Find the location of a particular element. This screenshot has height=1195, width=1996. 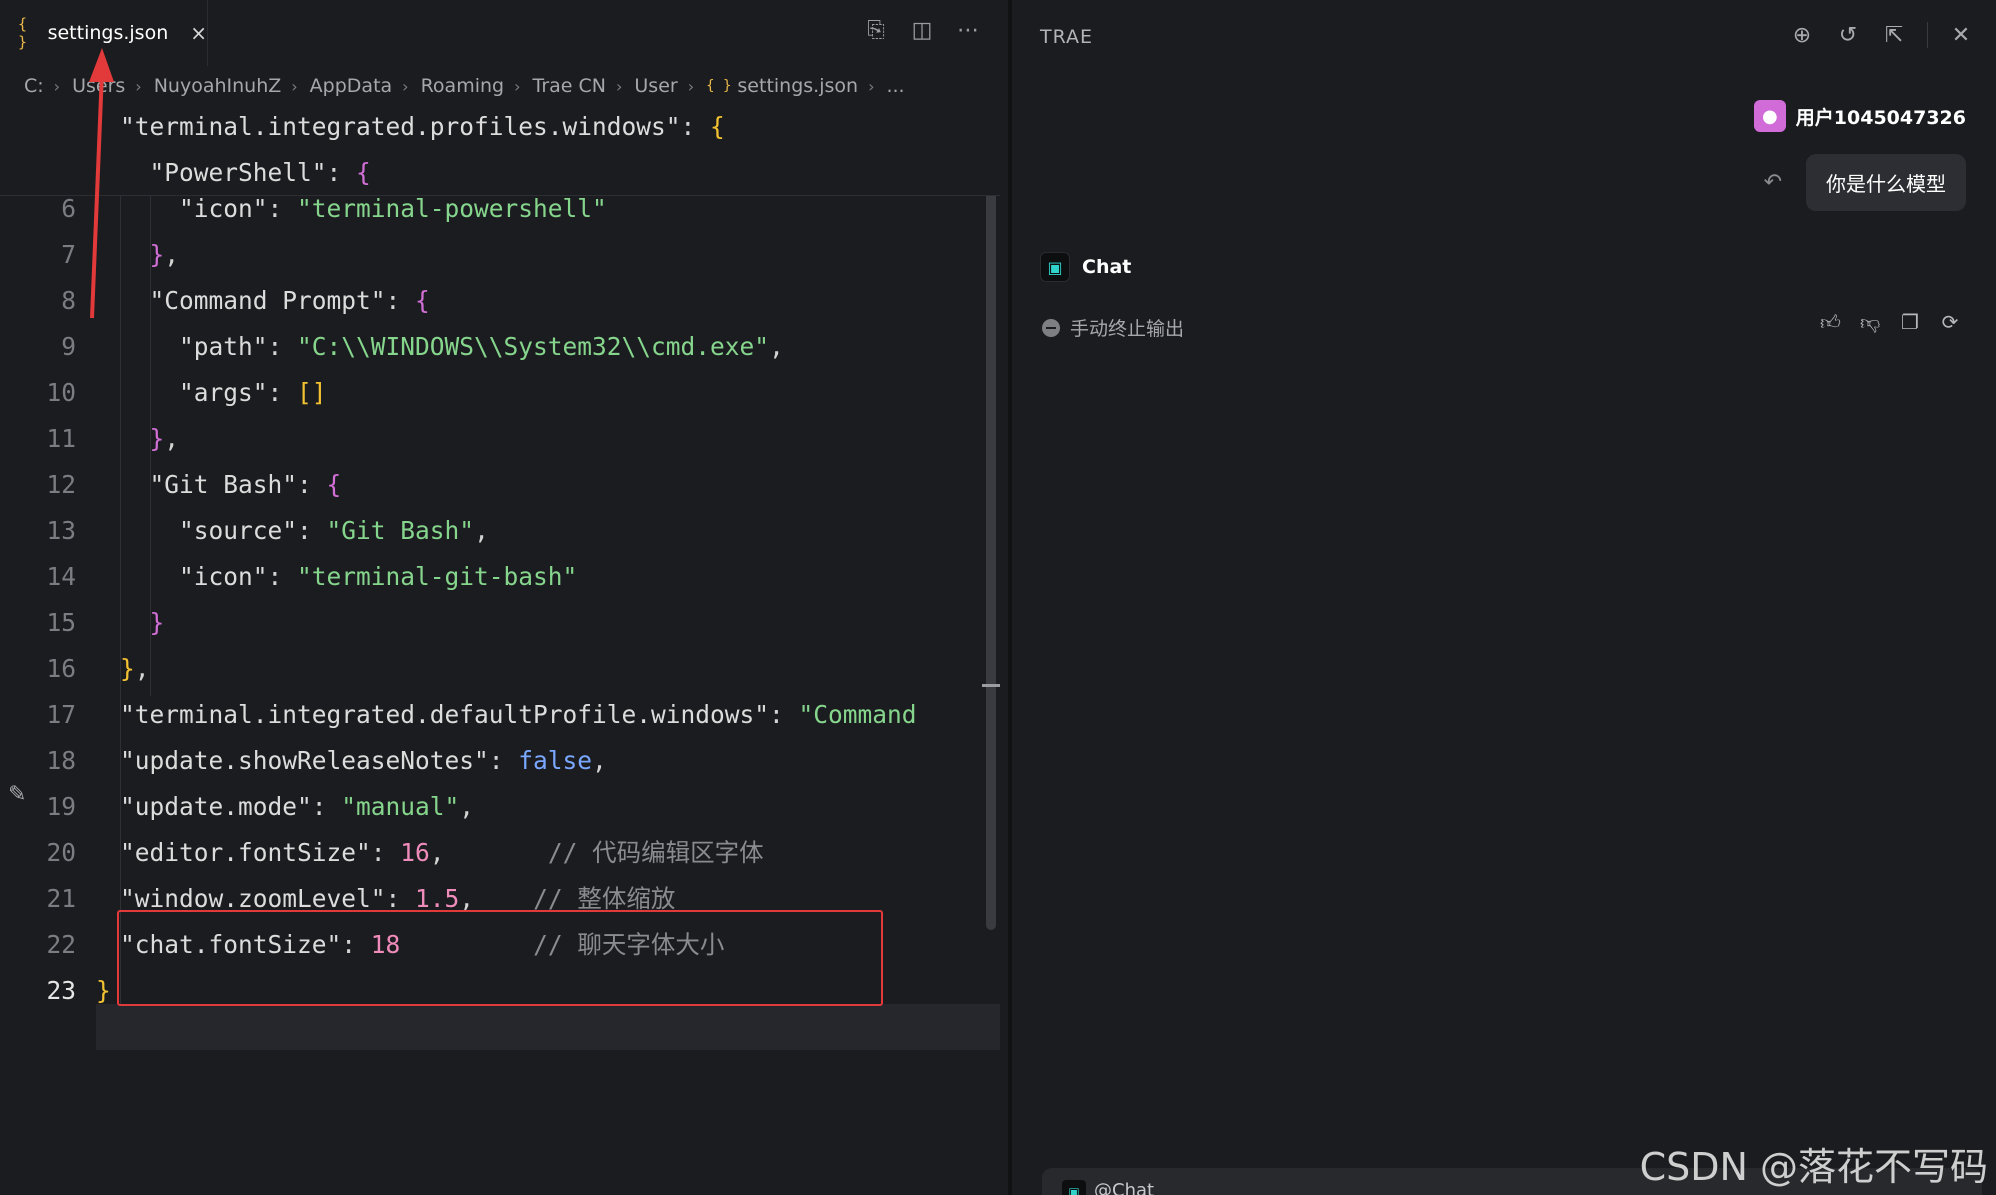

breadcrumb-item: Trae CN is located at coordinates (569, 86).